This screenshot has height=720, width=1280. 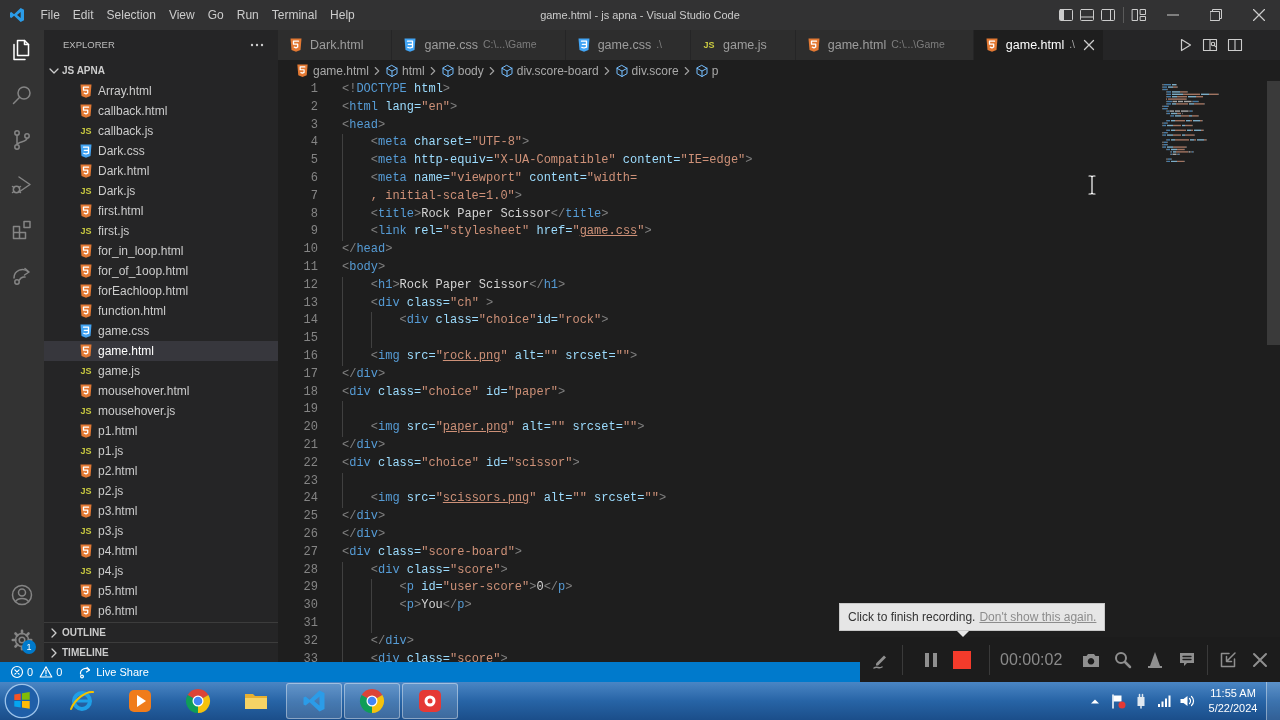 What do you see at coordinates (432, 552) in the screenshot?
I see `code-line: <div class="score-board">` at bounding box center [432, 552].